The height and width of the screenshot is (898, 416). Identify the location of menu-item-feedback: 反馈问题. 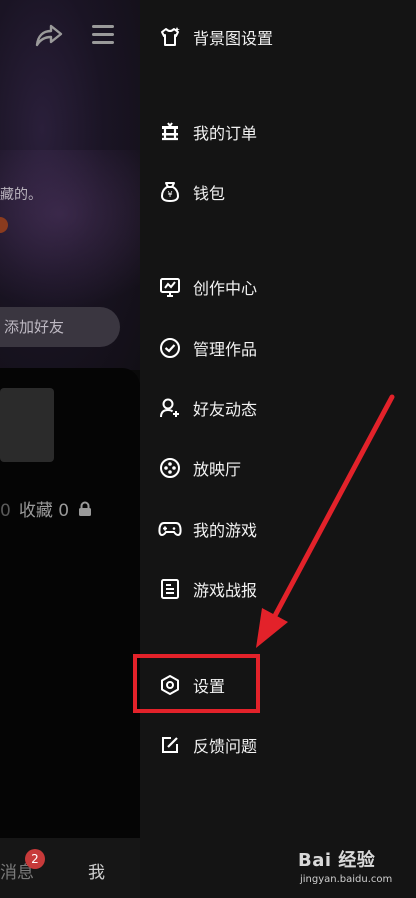
(207, 745).